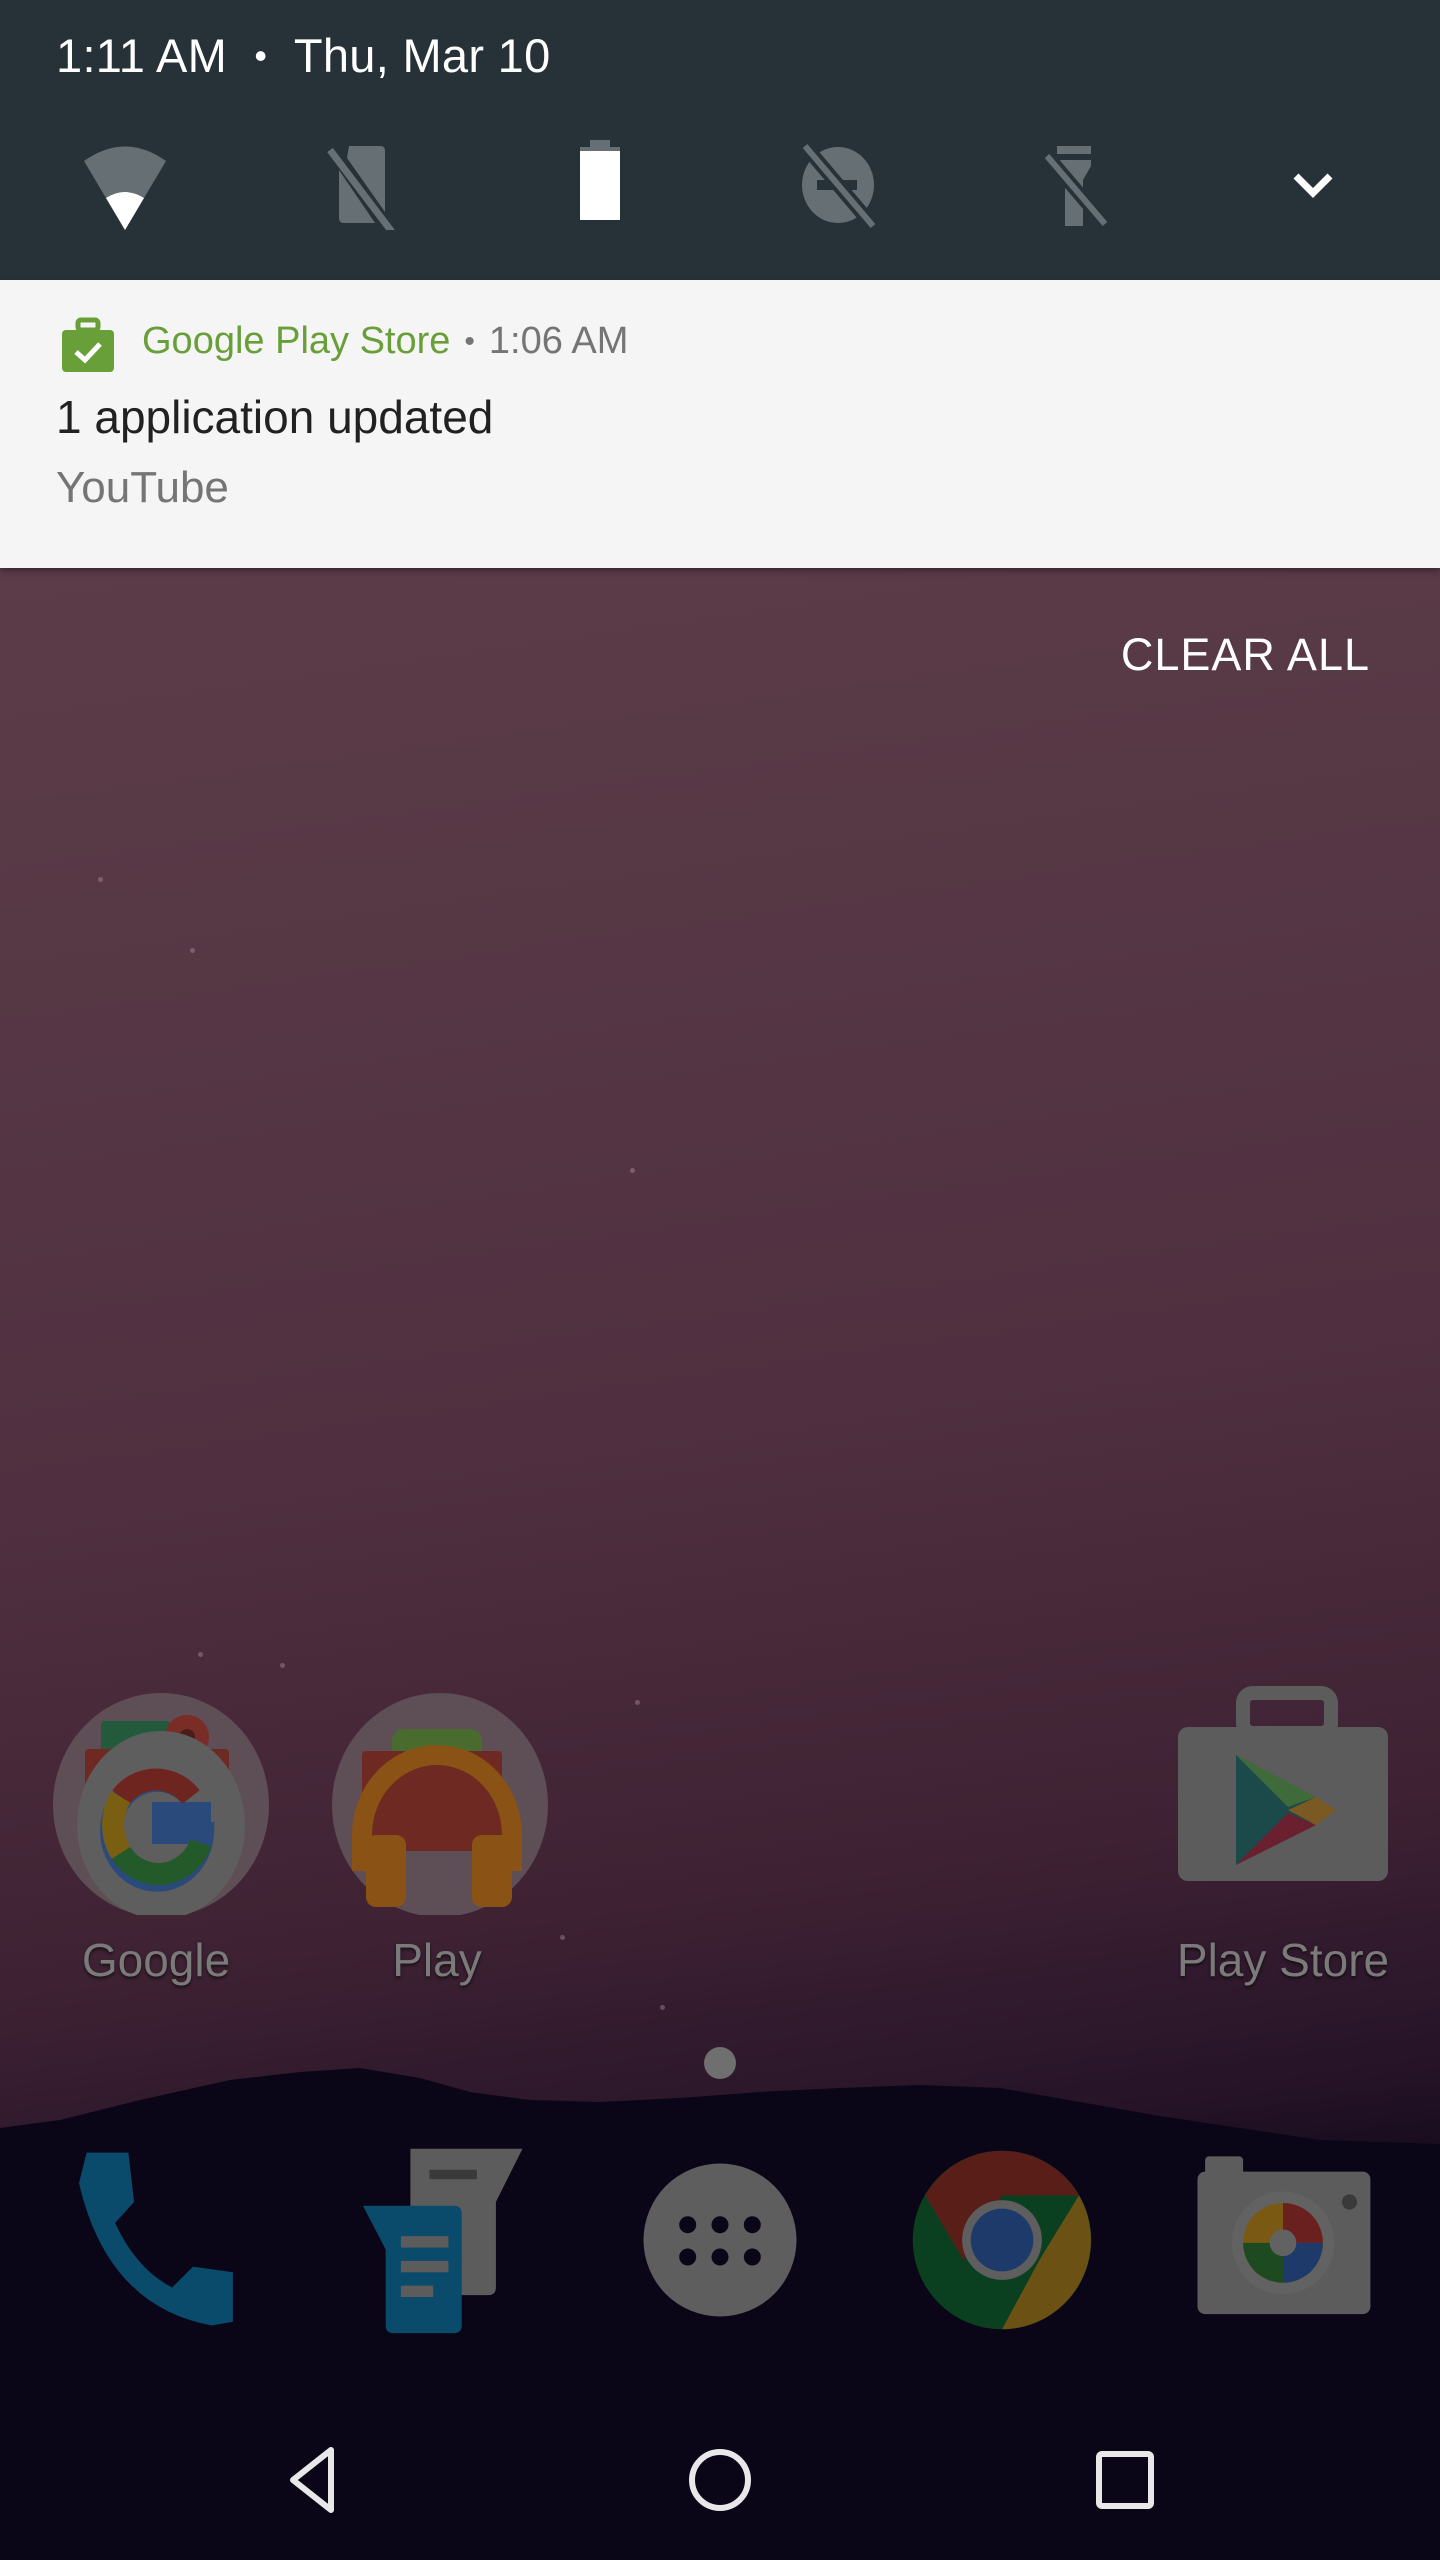  I want to click on phone-icon, so click(156, 2239).